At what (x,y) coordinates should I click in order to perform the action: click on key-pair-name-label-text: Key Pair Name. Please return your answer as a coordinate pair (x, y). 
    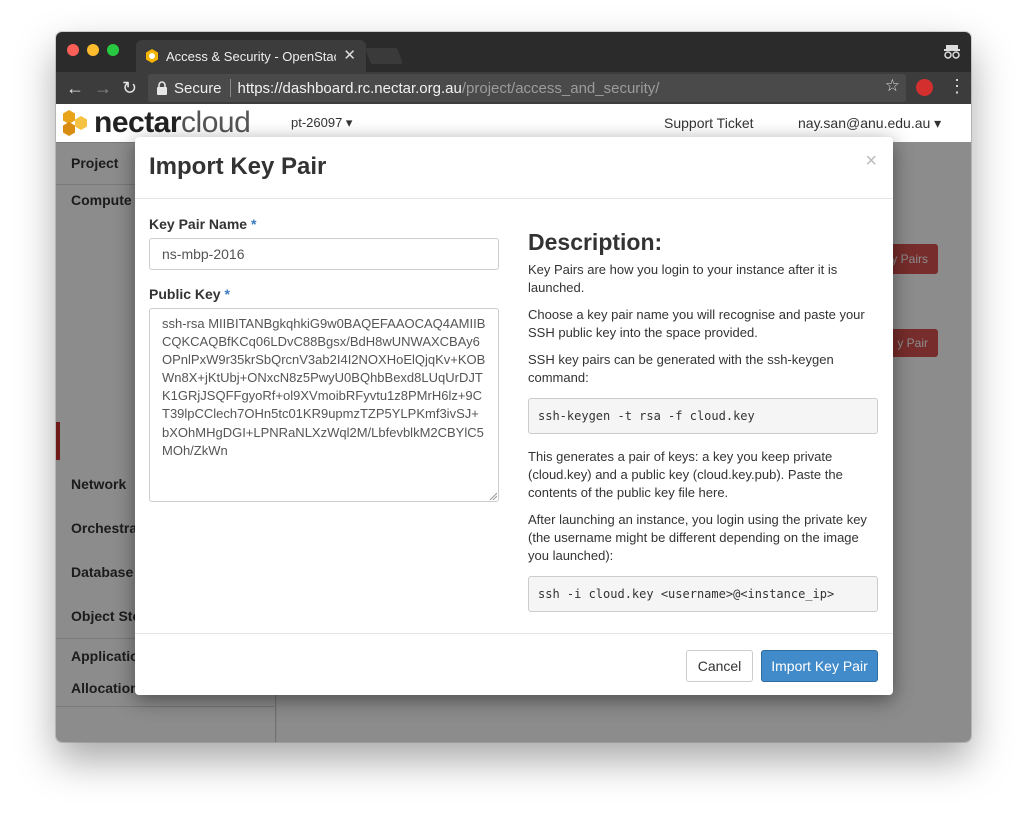
    Looking at the image, I should click on (198, 224).